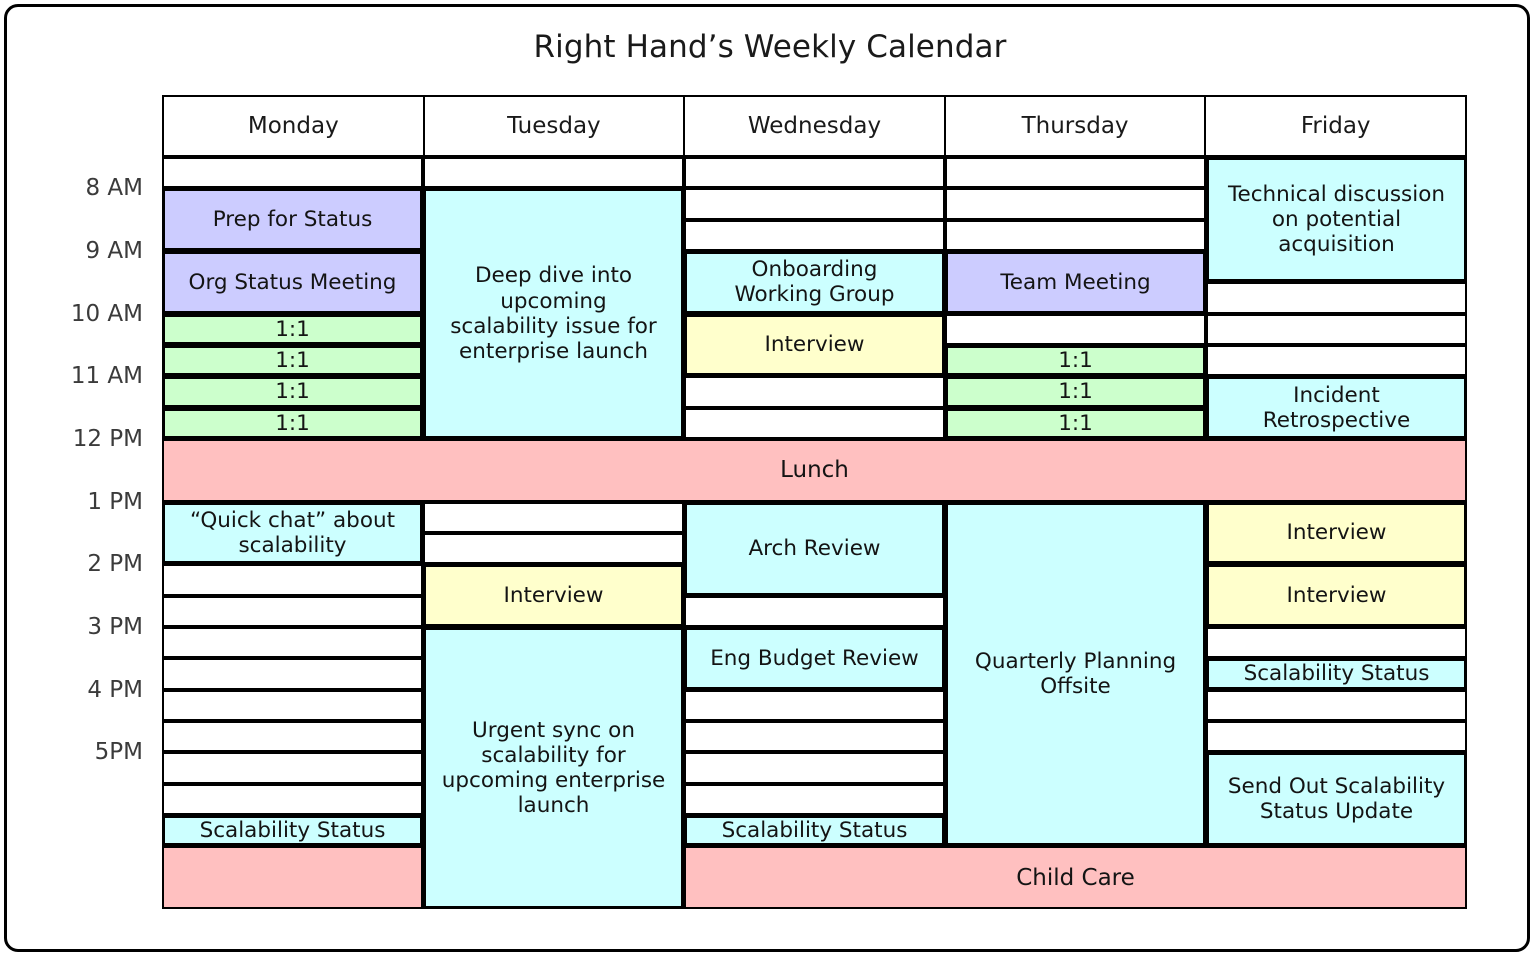 The height and width of the screenshot is (956, 1534). What do you see at coordinates (106, 376) in the screenshot?
I see `time-label-11-am: 11 AM` at bounding box center [106, 376].